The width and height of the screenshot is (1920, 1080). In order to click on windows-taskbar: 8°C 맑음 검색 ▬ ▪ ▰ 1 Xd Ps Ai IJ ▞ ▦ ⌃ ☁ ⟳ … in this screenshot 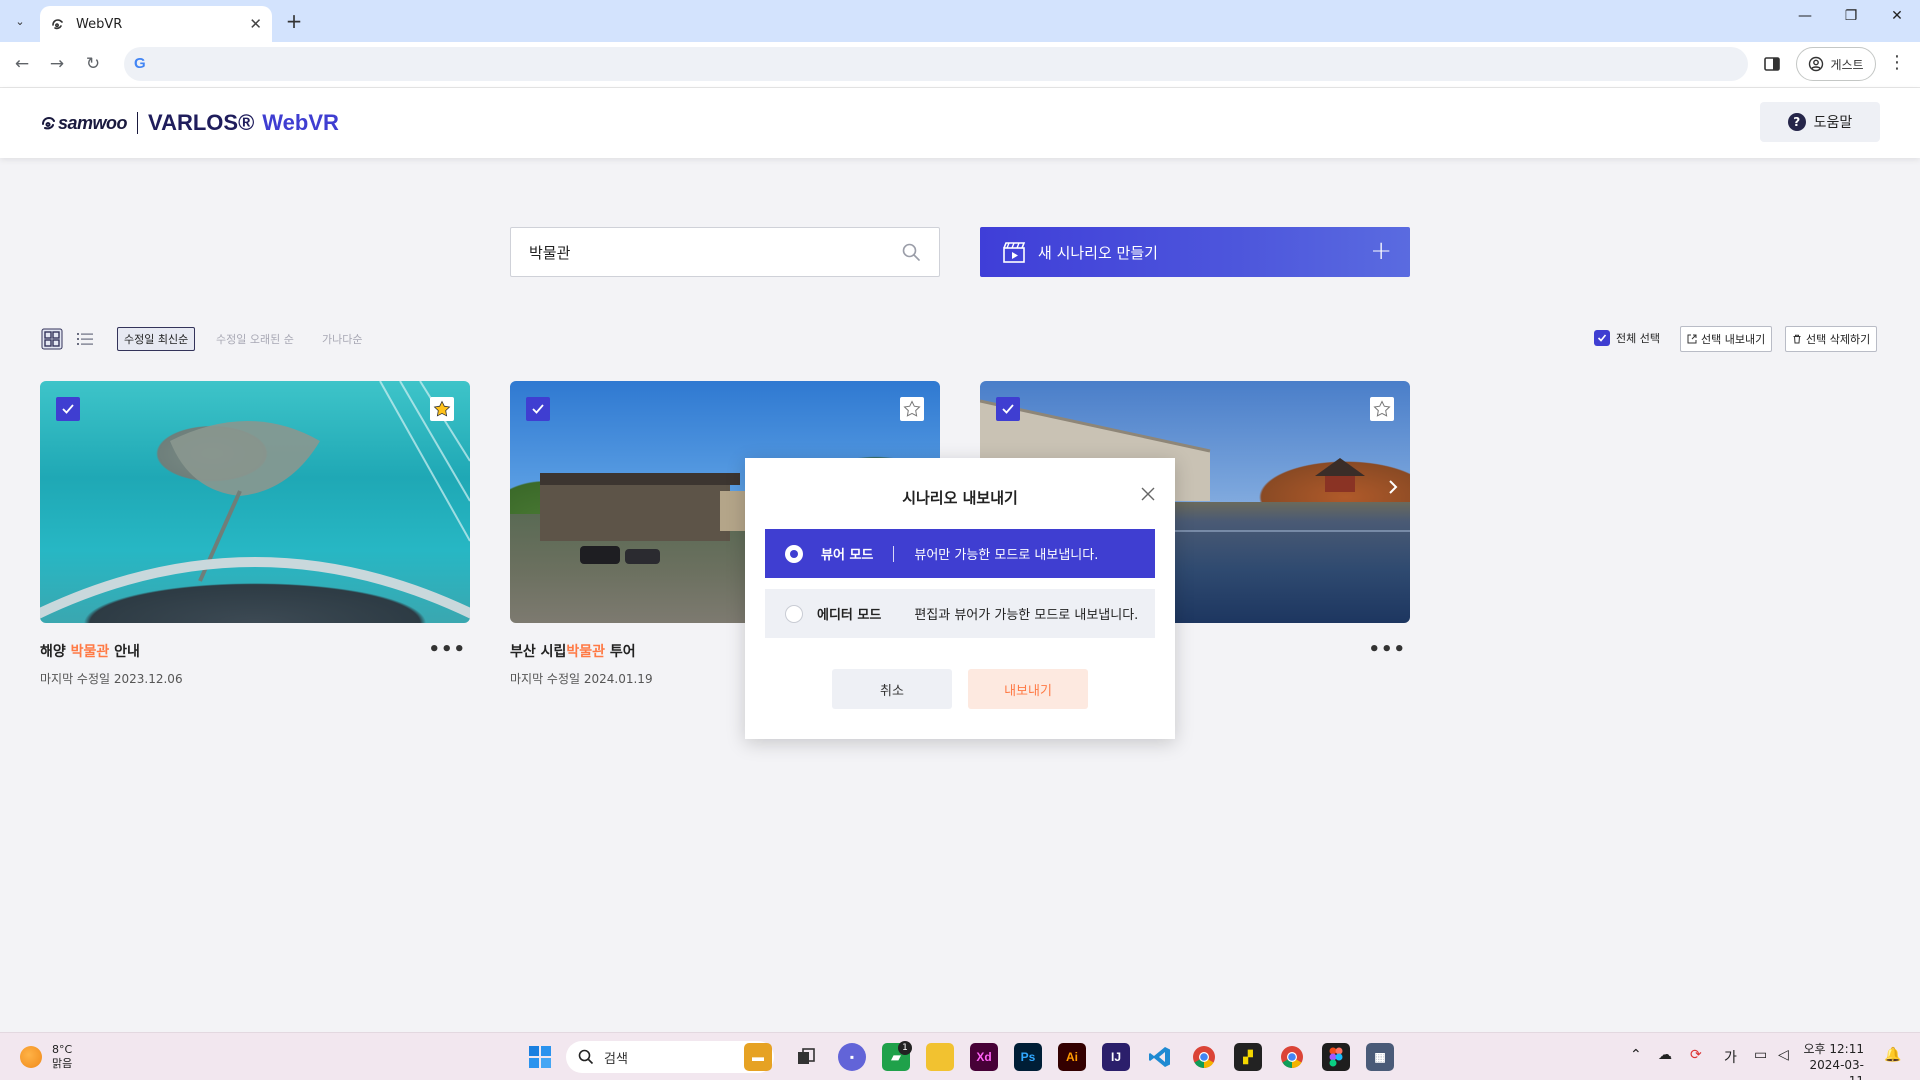, I will do `click(960, 1056)`.